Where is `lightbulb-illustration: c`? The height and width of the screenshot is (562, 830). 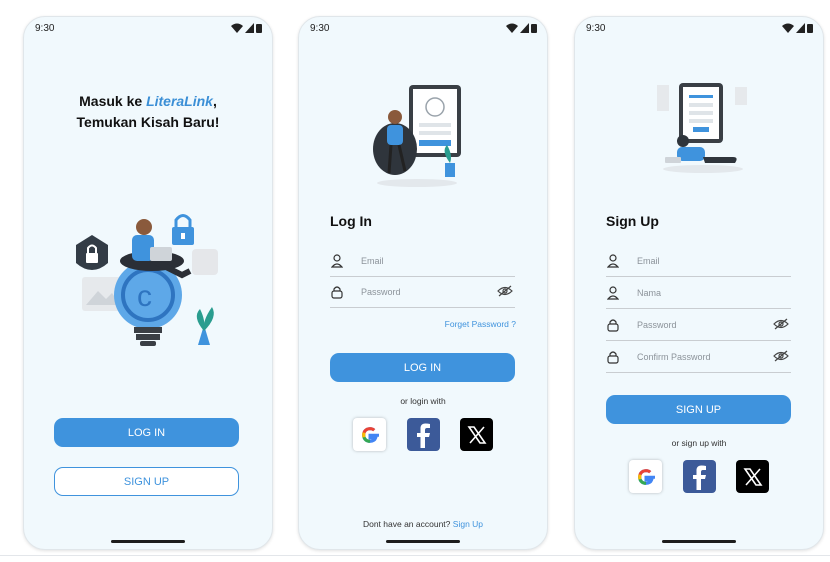
lightbulb-illustration: c is located at coordinates (147, 280).